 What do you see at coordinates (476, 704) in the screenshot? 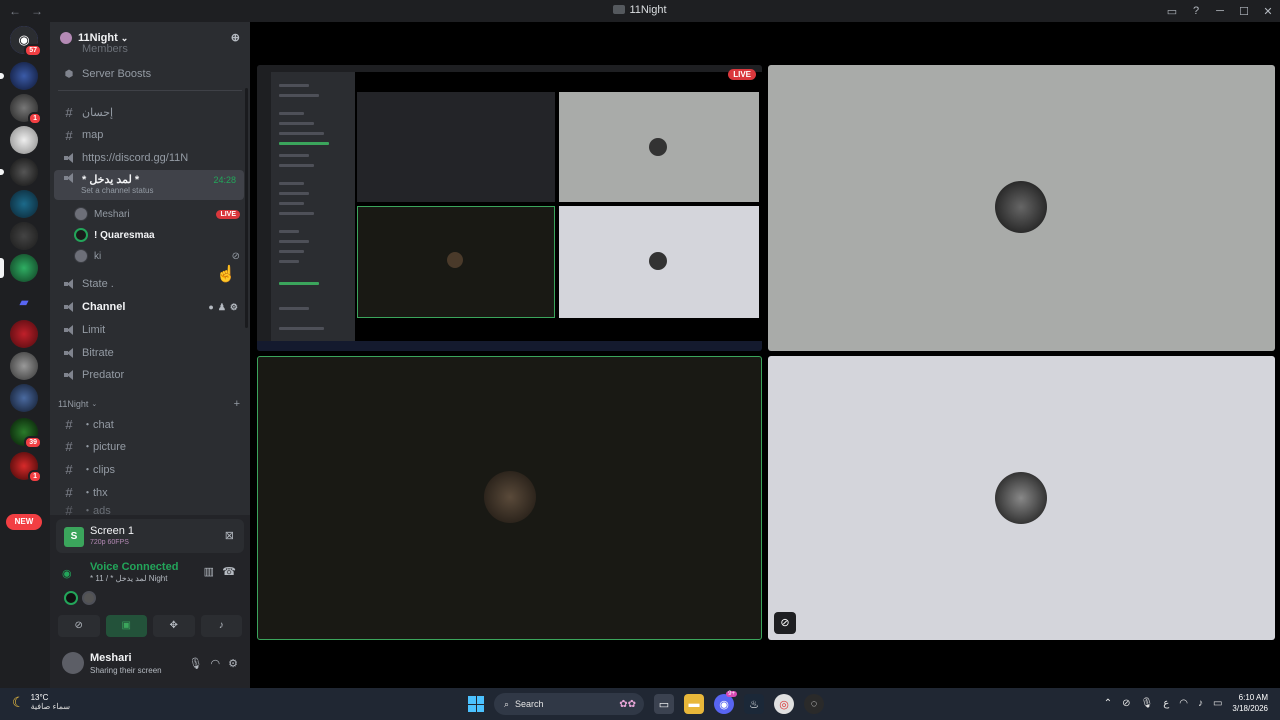
I see `start-icon` at bounding box center [476, 704].